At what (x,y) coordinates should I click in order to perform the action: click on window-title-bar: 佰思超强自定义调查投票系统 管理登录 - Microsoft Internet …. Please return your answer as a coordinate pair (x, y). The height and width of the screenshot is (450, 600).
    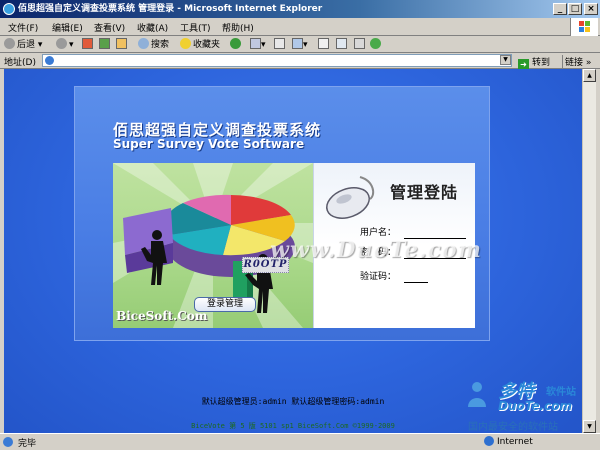
    Looking at the image, I should click on (300, 9).